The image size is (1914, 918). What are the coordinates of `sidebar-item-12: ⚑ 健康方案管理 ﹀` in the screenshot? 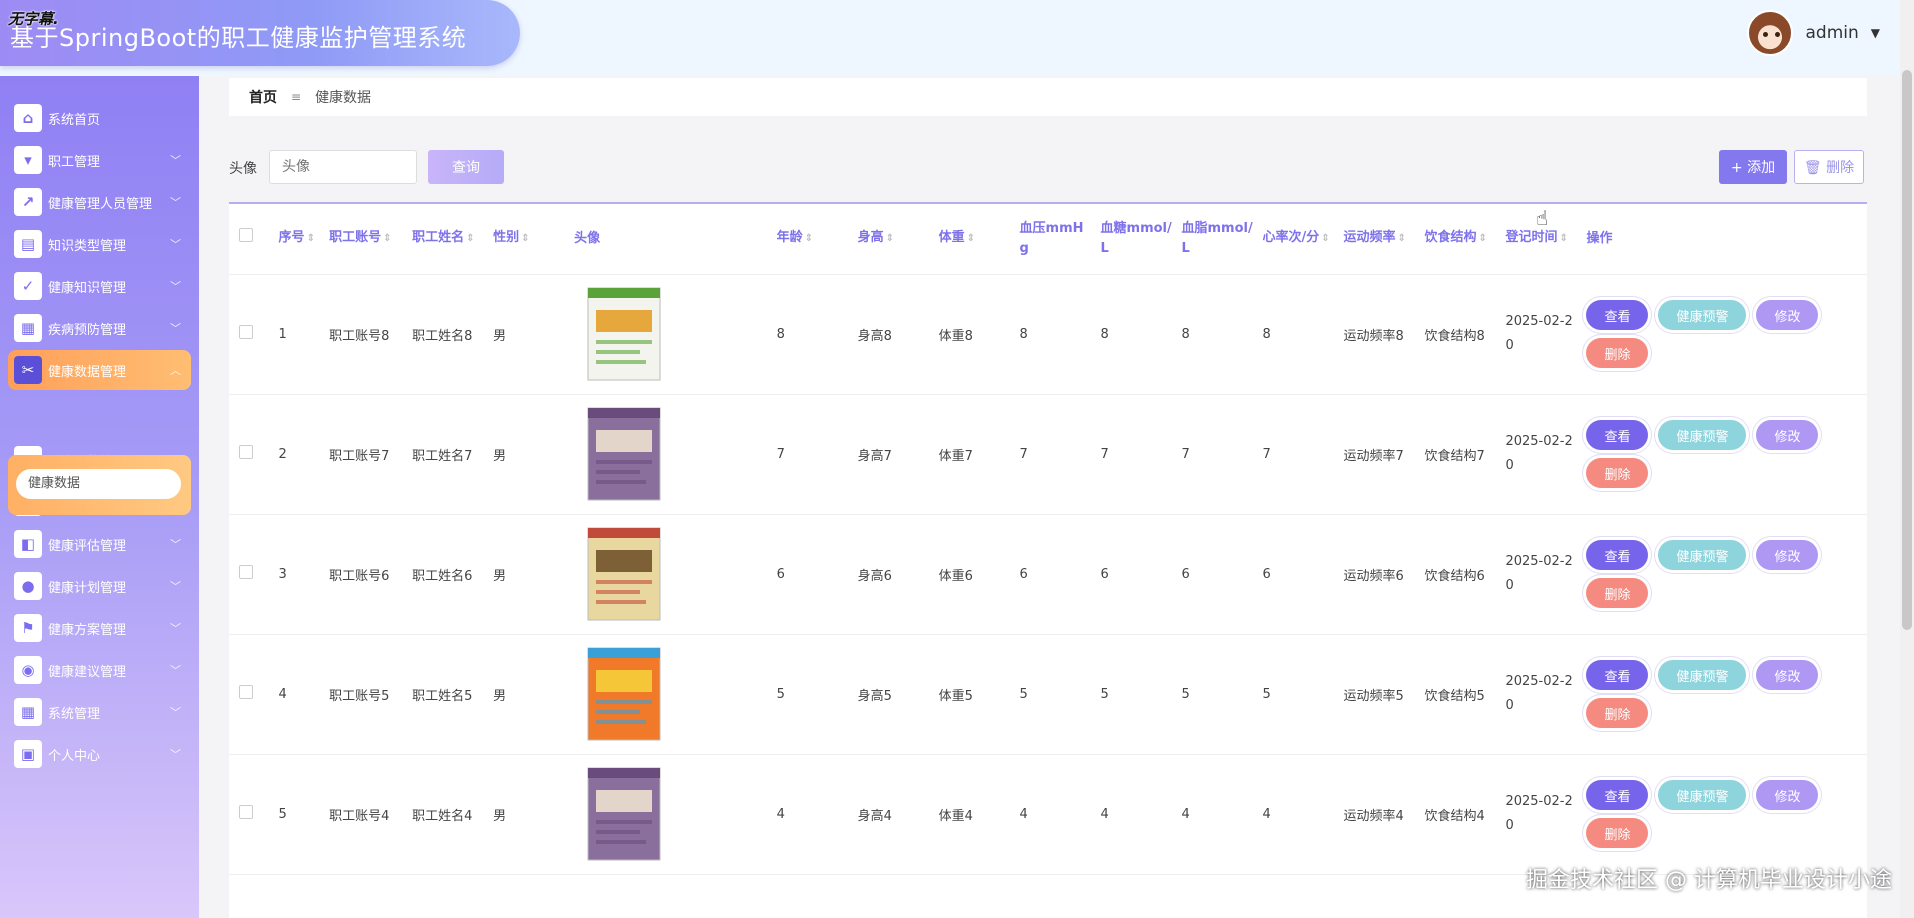 It's located at (99, 628).